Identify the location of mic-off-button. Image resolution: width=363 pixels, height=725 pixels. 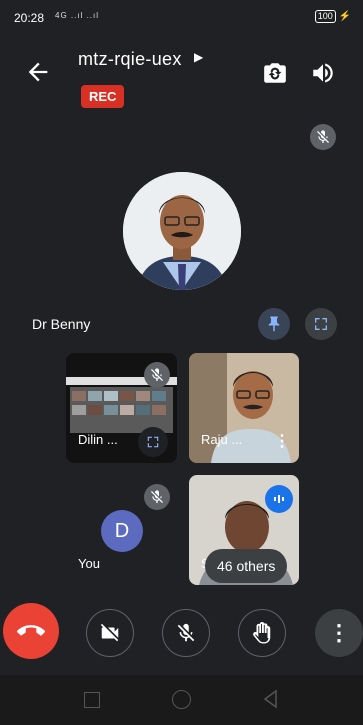
(186, 633).